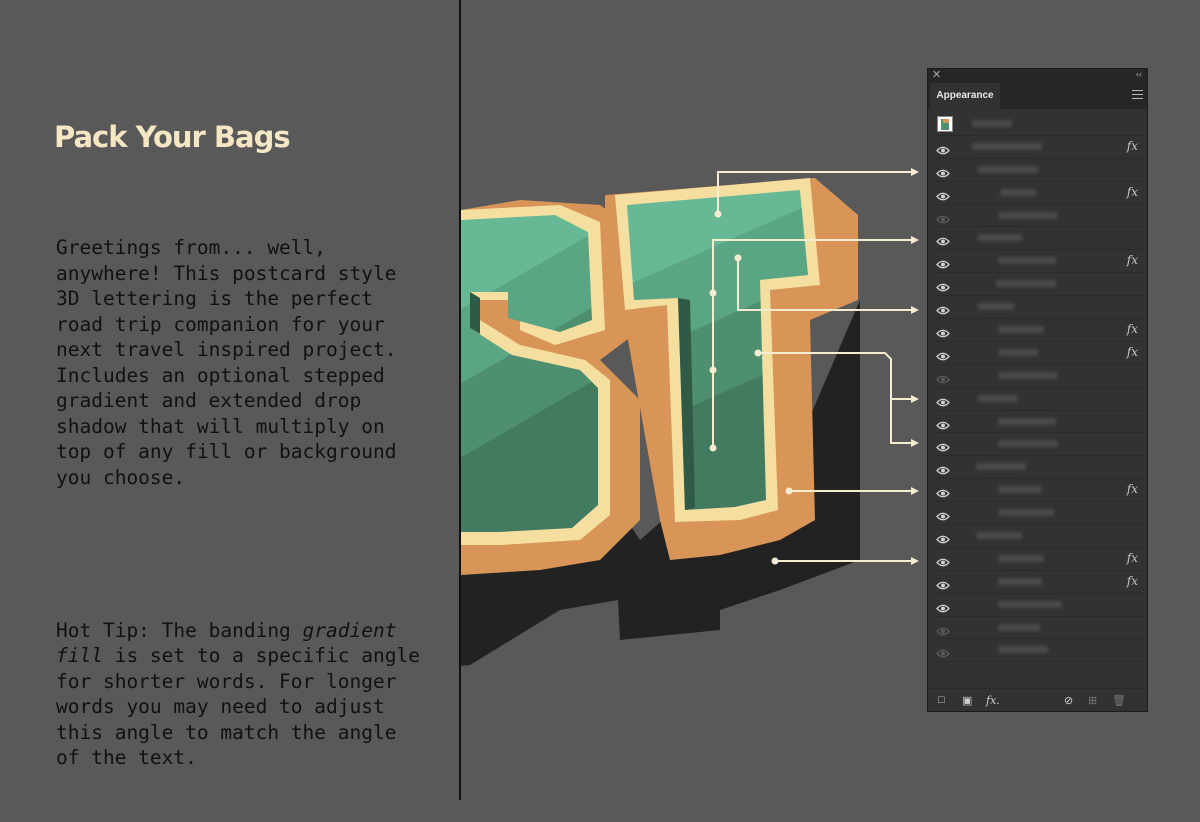  I want to click on appearance-rows: fx fx fx fx fx fx fx fx, so click(1037, 388).